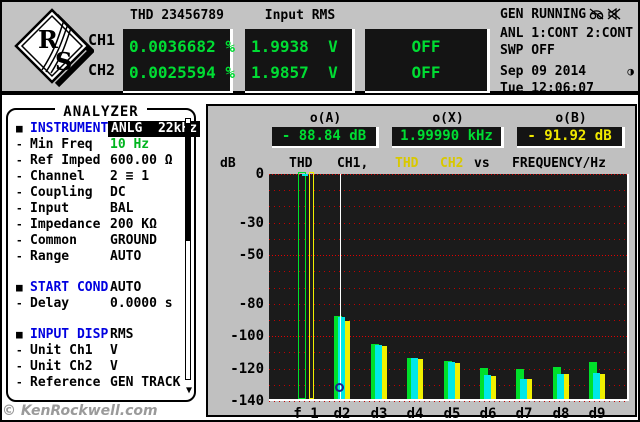  Describe the element at coordinates (50, 303) in the screenshot. I see `menu-label: Delay` at that location.